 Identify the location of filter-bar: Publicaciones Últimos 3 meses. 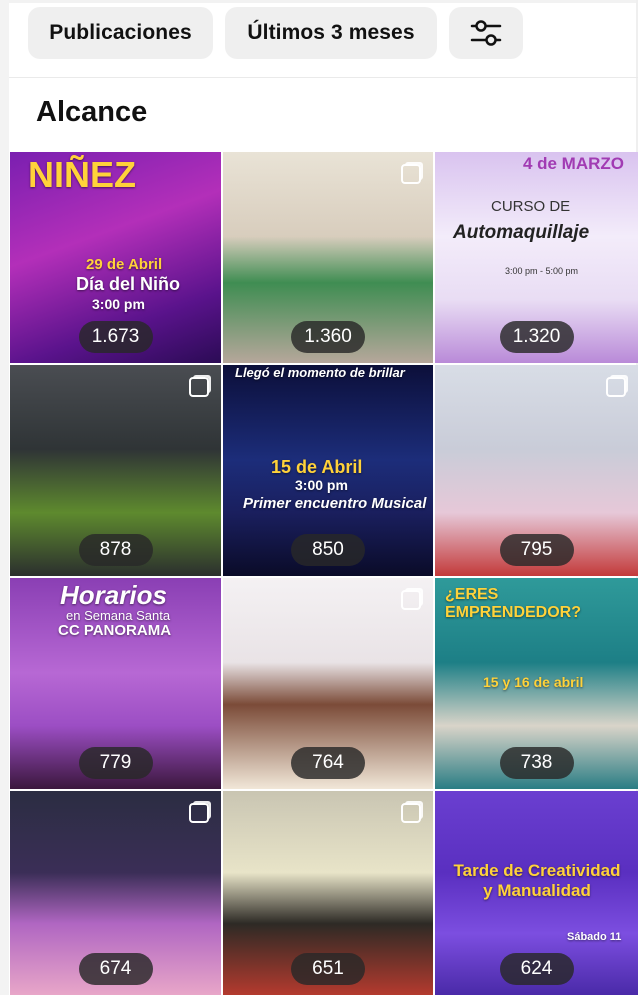
(275, 33).